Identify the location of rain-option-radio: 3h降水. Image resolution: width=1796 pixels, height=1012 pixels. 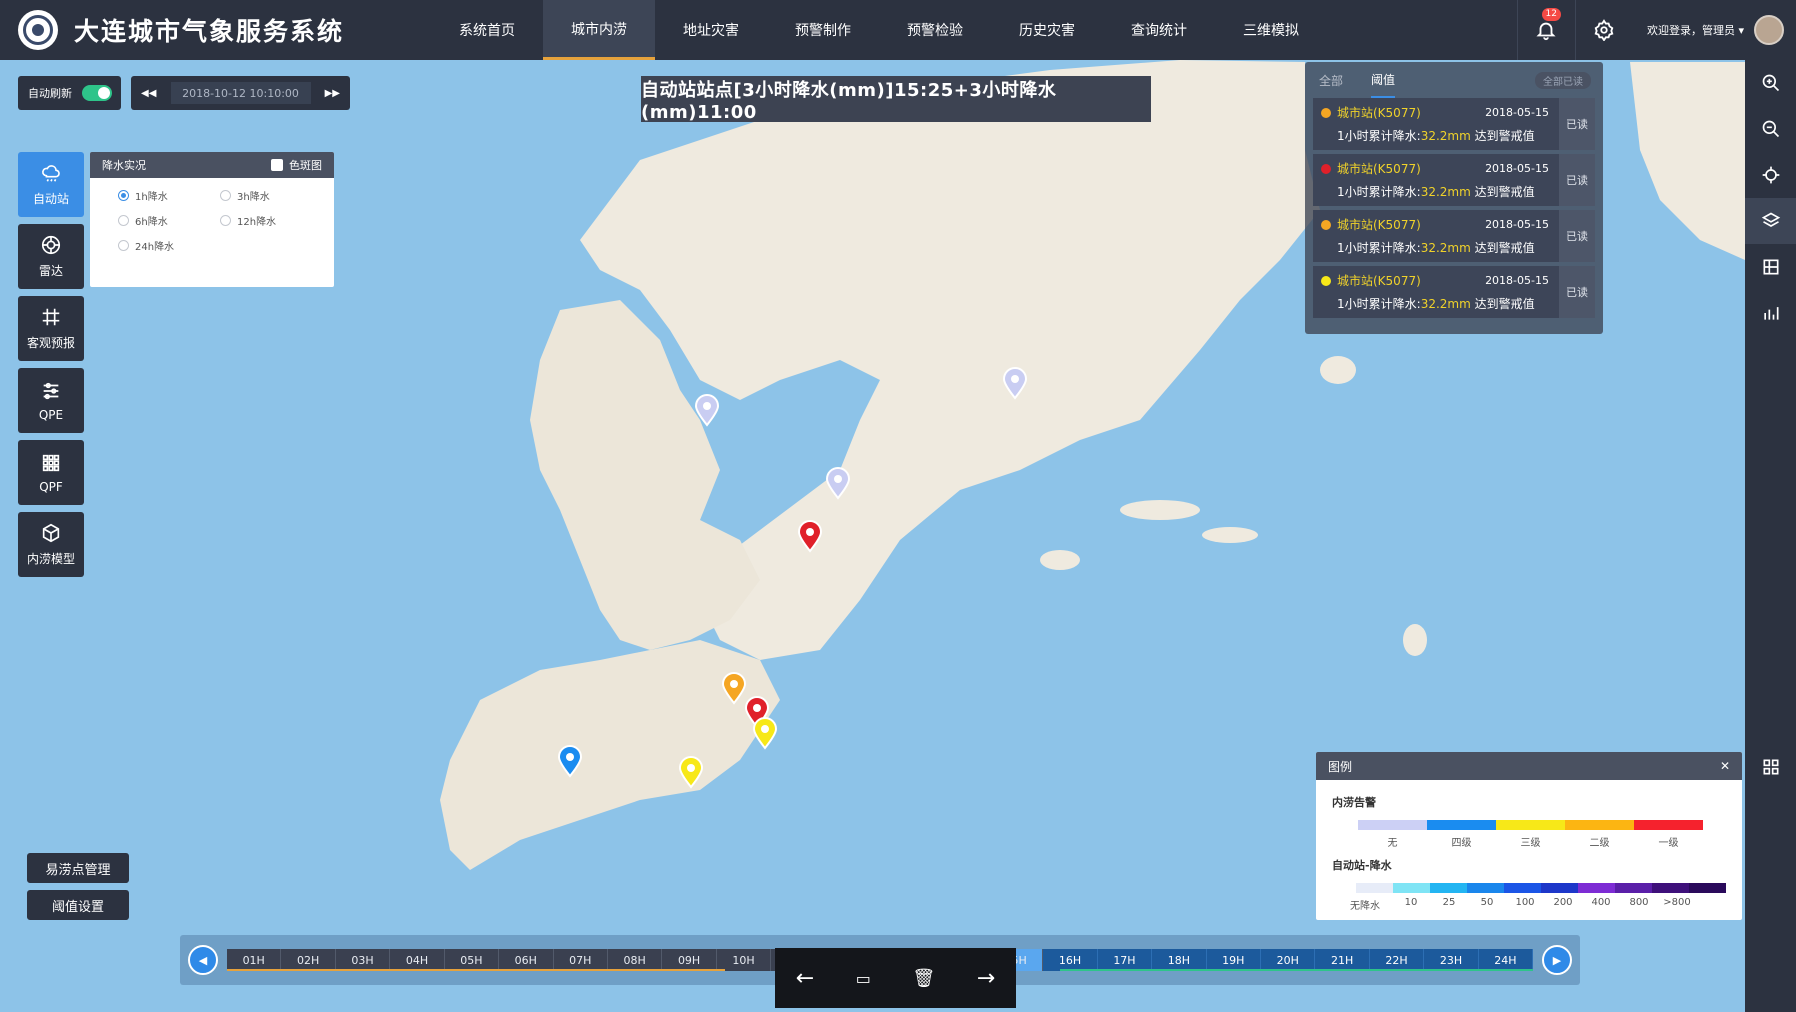
(271, 195).